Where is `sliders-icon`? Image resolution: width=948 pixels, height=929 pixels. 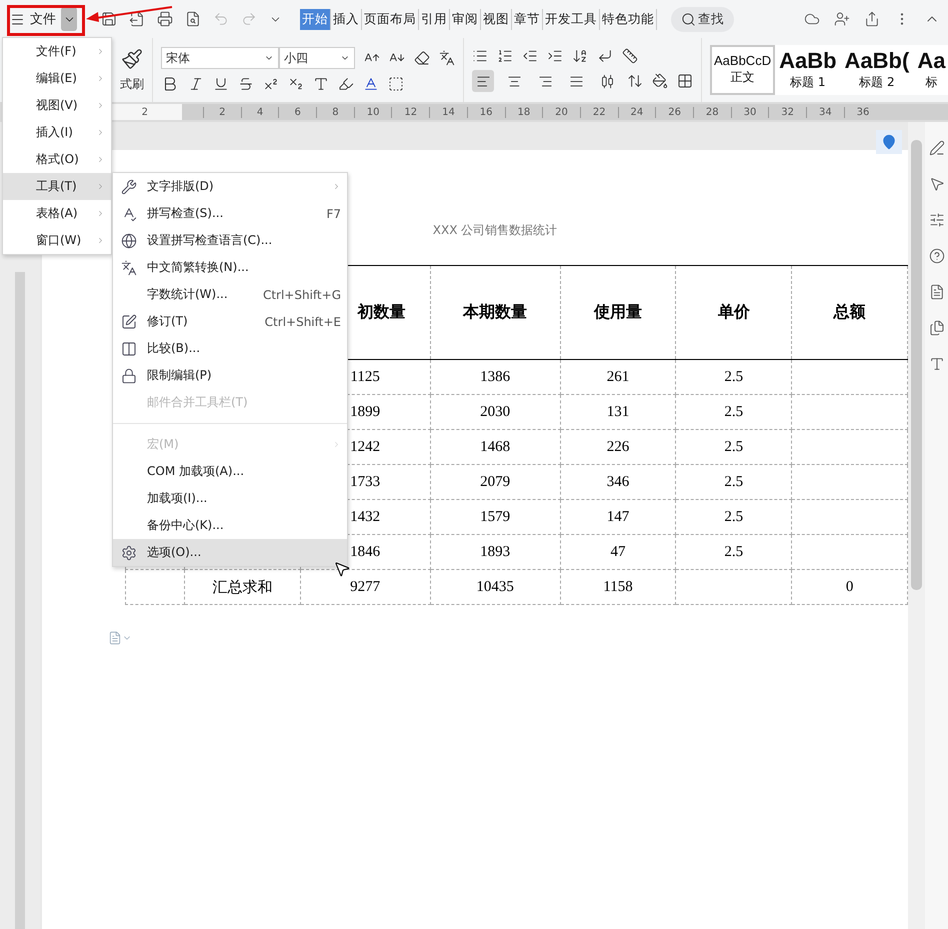
sliders-icon is located at coordinates (936, 220).